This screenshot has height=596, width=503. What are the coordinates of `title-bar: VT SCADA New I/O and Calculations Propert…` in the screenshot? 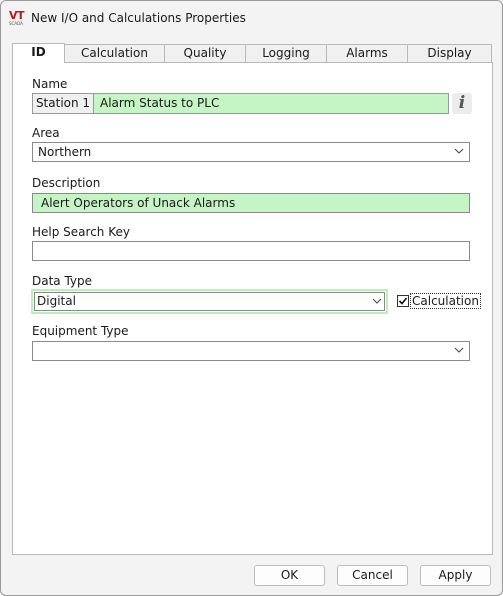 It's located at (251, 18).